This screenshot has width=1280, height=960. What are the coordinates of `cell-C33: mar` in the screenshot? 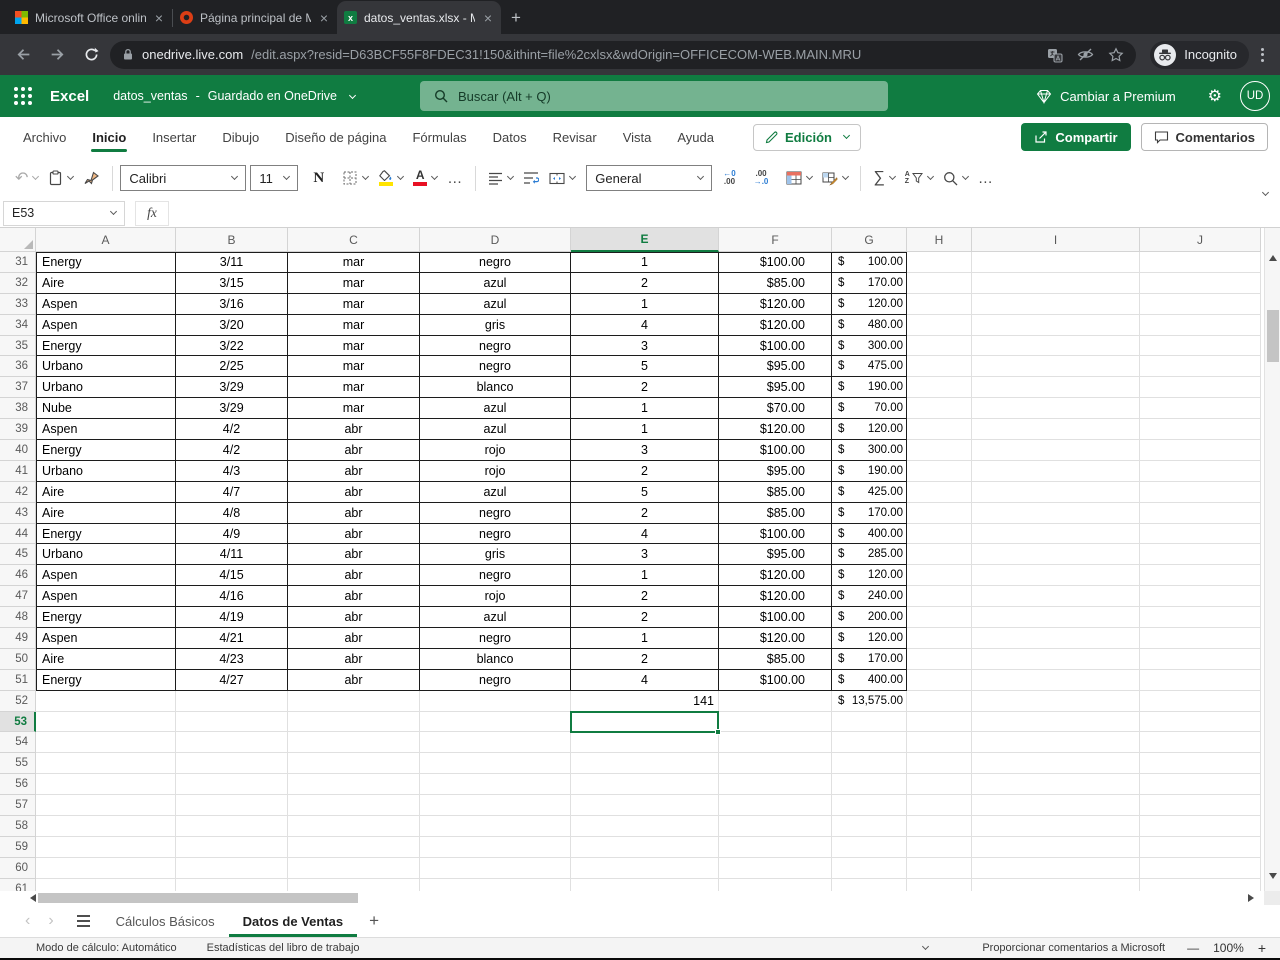 It's located at (354, 304).